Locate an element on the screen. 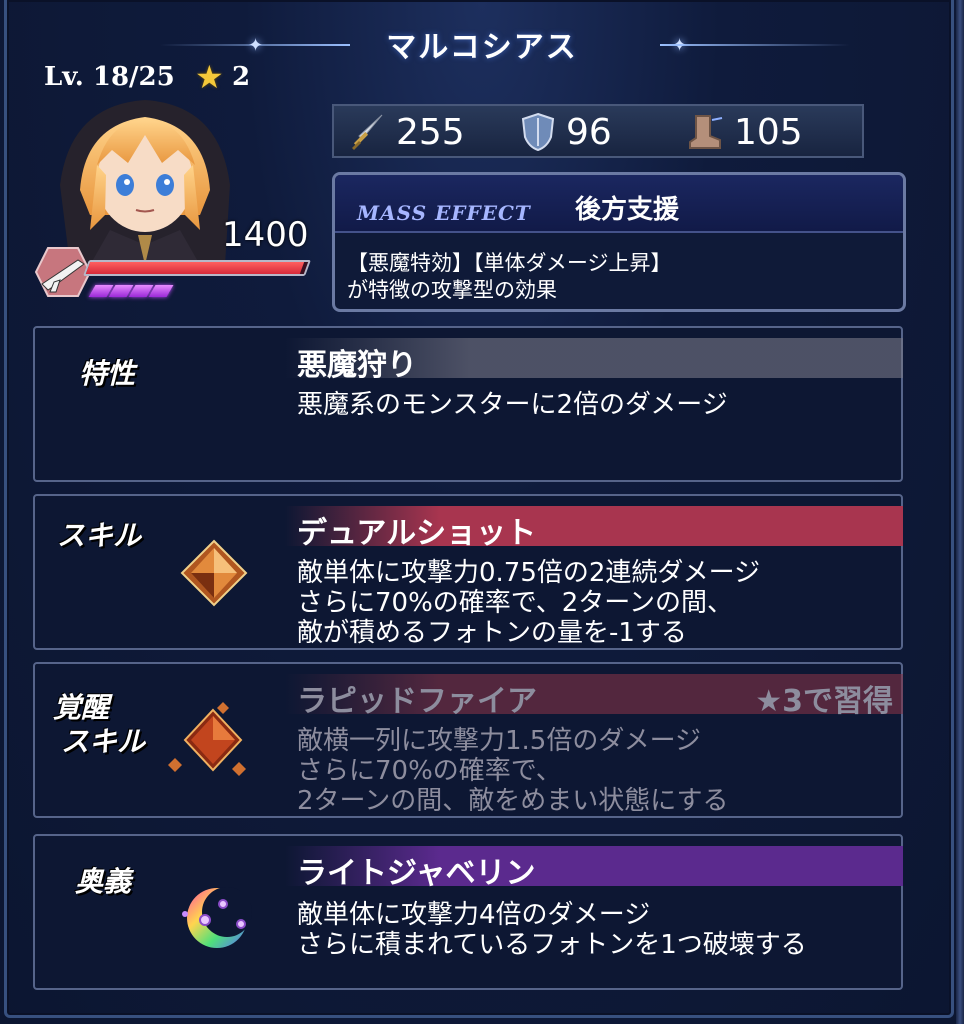 The width and height of the screenshot is (964, 1024). attack-stat: 255 is located at coordinates (406, 132).